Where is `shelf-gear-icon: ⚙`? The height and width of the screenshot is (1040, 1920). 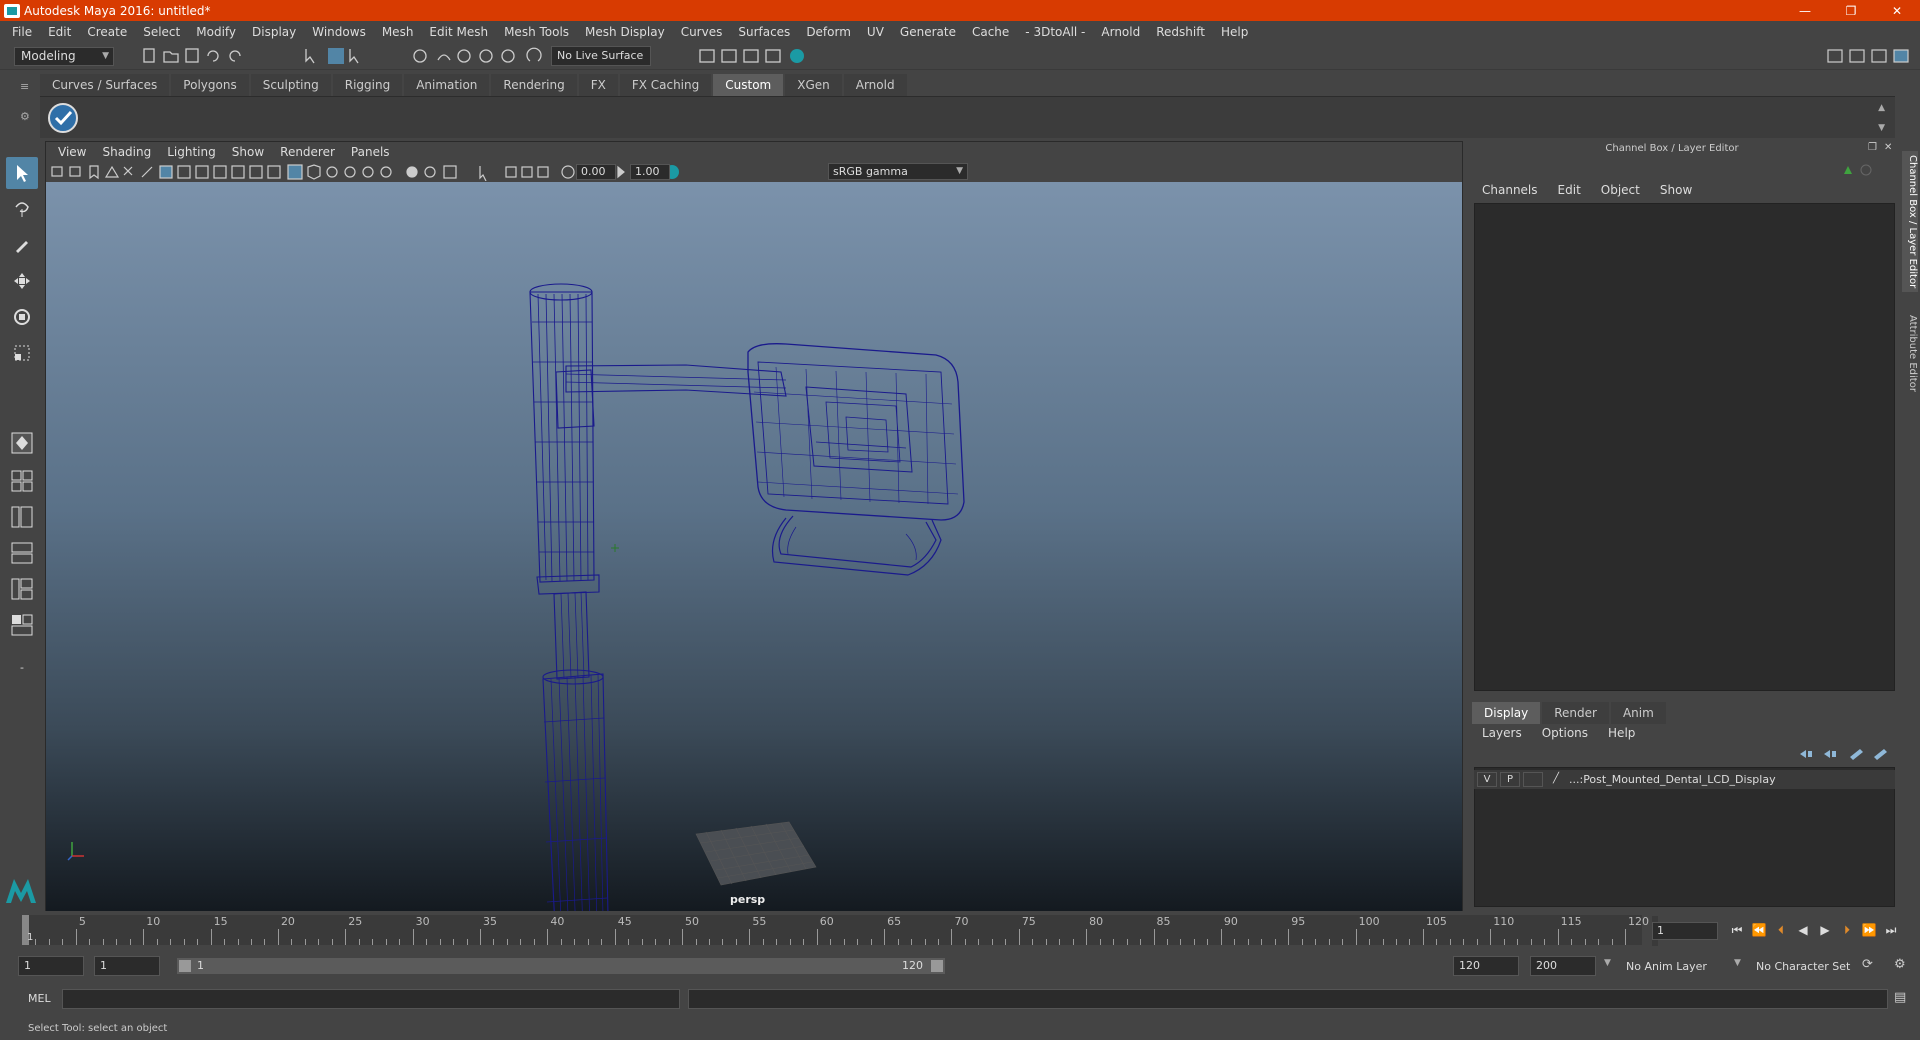 shelf-gear-icon: ⚙ is located at coordinates (25, 116).